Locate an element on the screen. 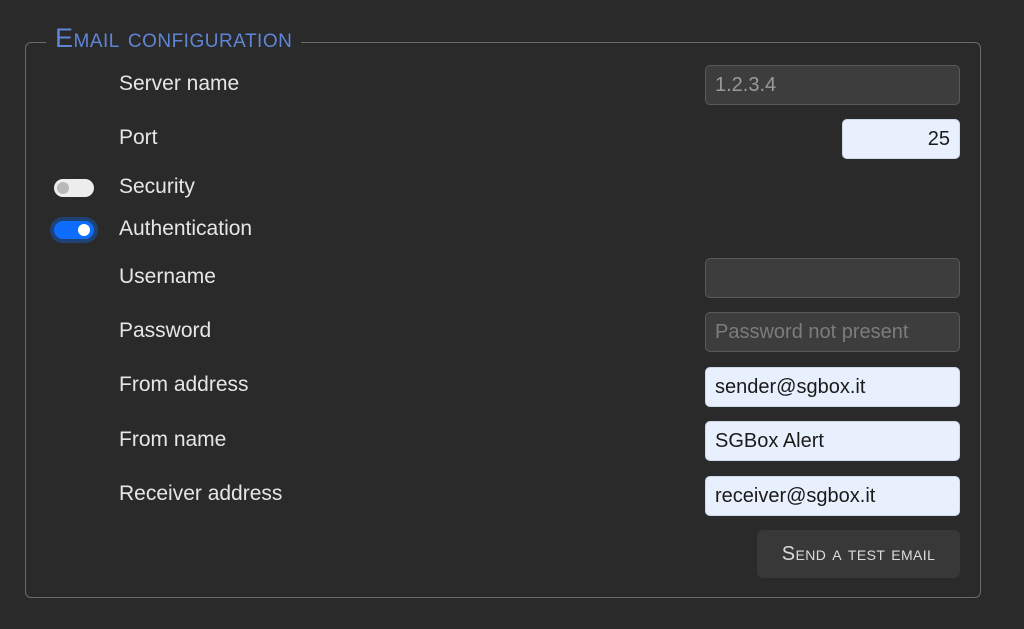  server-name-label: Server name is located at coordinates (179, 83).